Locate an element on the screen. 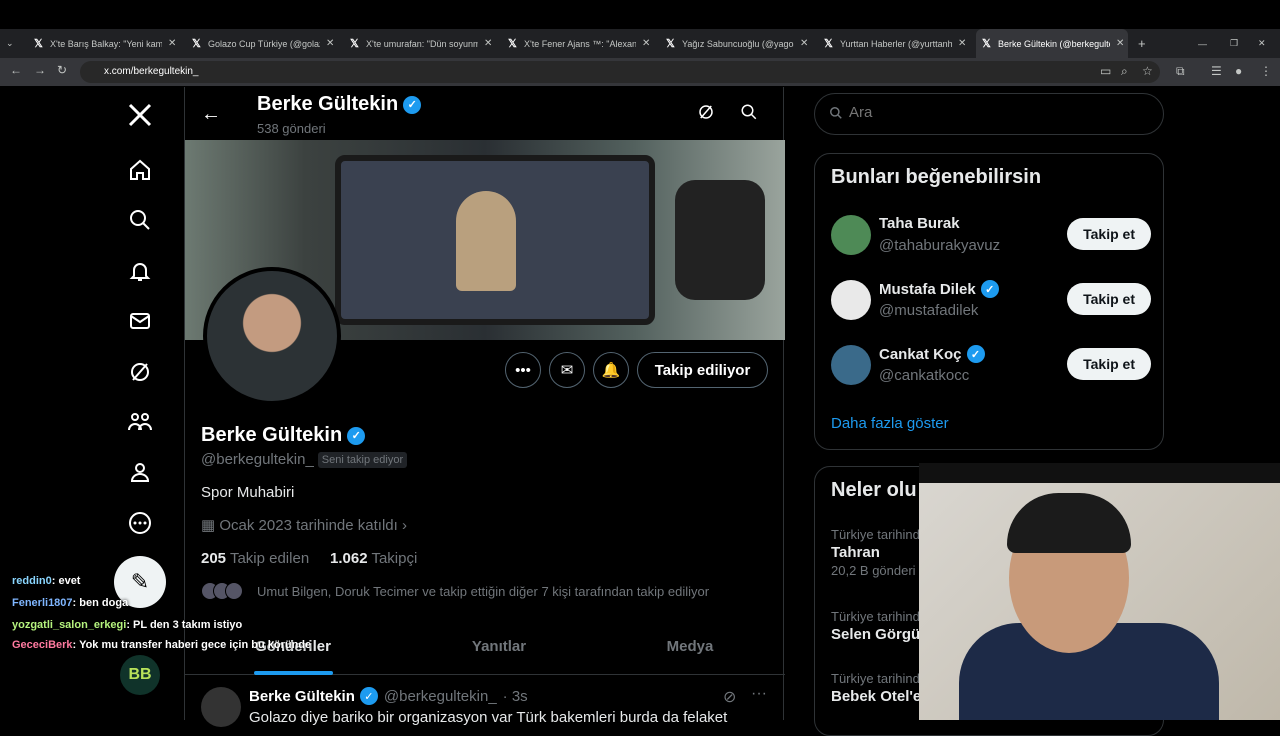 This screenshot has height=736, width=1280. suggestion-item: Mustafa Dilek ✓ @mustafadilek Takip et is located at coordinates (991, 300).